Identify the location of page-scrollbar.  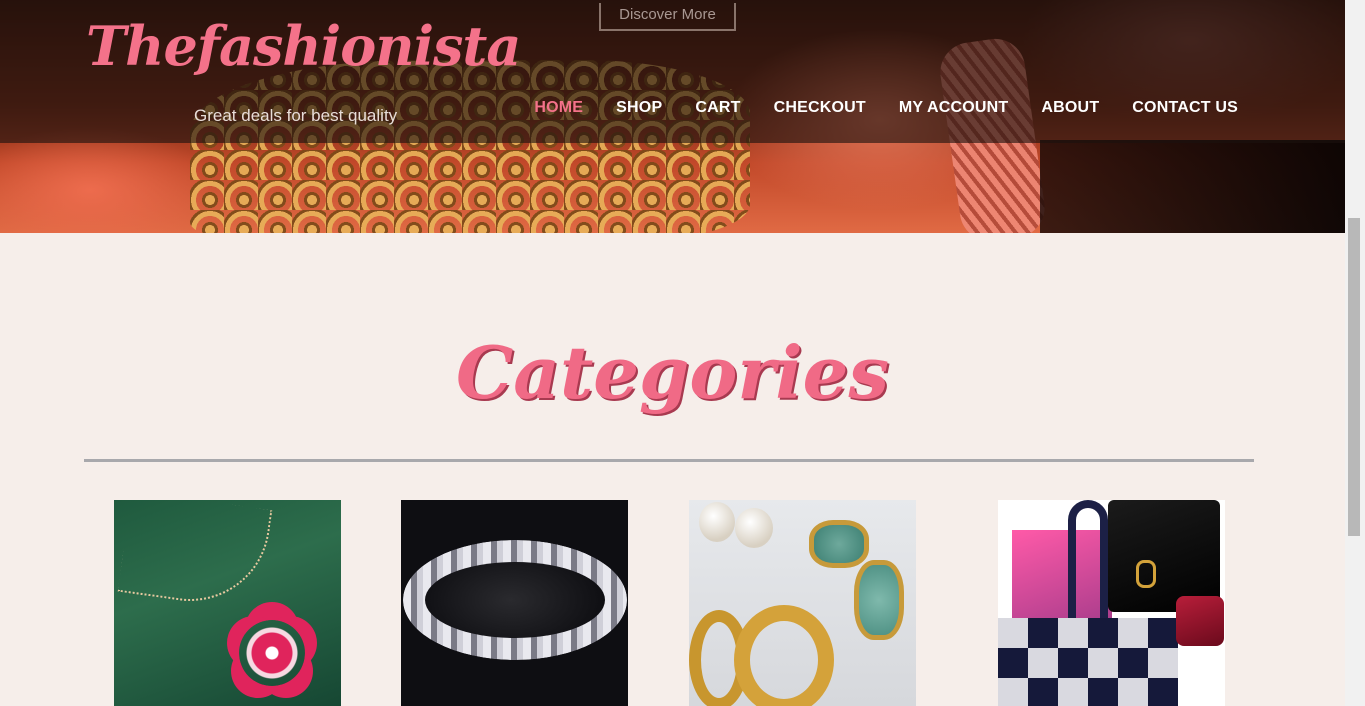
(1355, 353).